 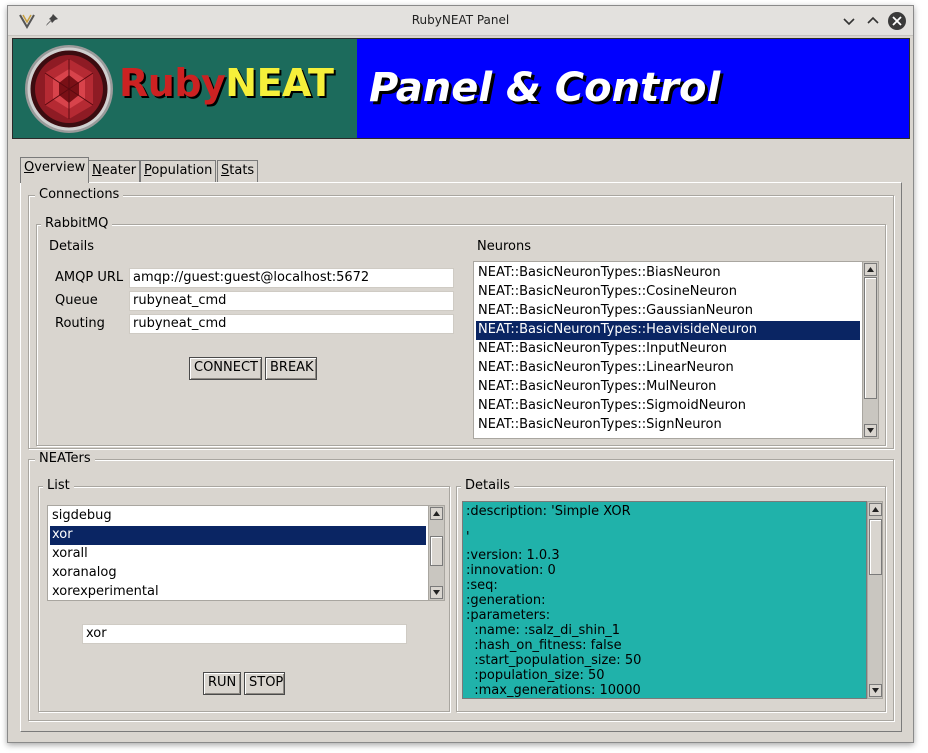 I want to click on tab-population: Population, so click(x=178, y=171).